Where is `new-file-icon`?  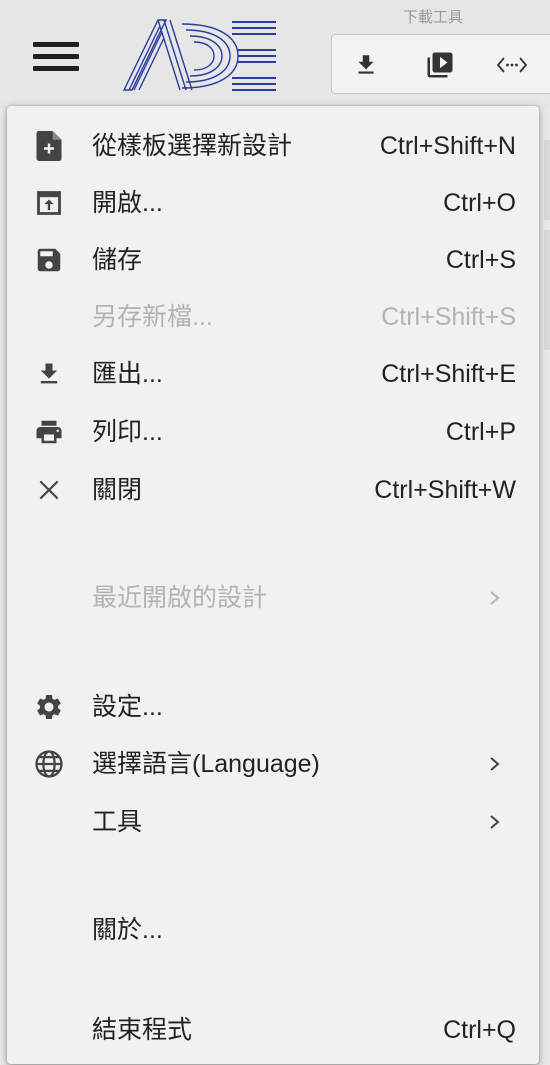 new-file-icon is located at coordinates (49, 146).